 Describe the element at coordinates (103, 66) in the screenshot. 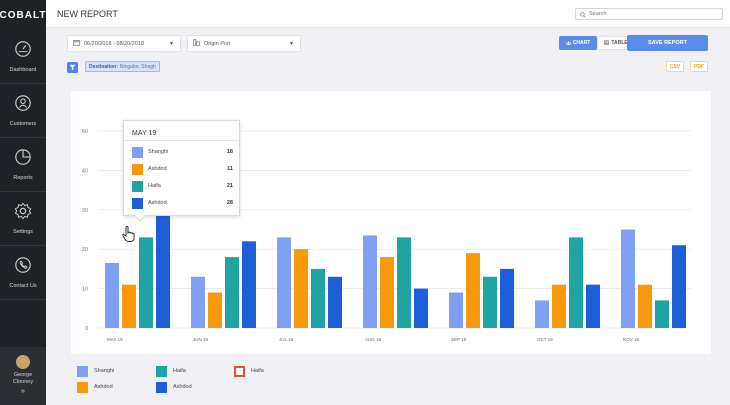

I see `filter-key: Destination:` at that location.